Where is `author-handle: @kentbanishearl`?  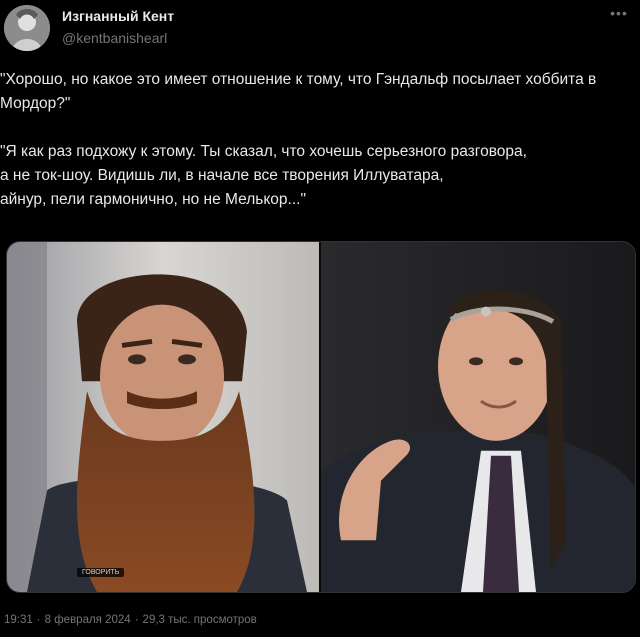 author-handle: @kentbanishearl is located at coordinates (114, 38).